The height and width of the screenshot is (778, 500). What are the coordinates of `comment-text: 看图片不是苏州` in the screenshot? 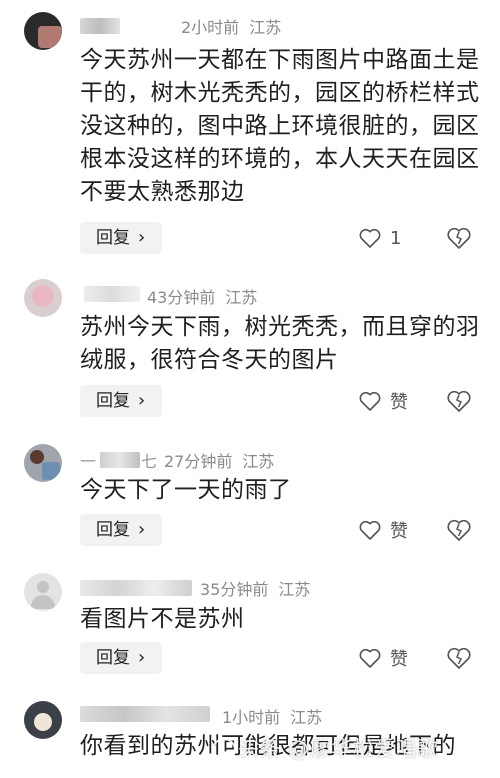 It's located at (162, 619).